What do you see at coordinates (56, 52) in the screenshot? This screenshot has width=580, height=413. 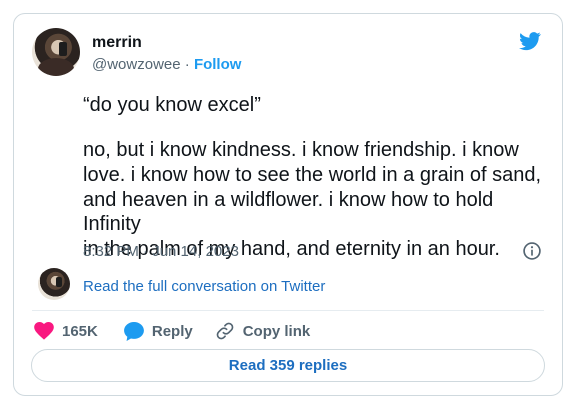 I see `avatar` at bounding box center [56, 52].